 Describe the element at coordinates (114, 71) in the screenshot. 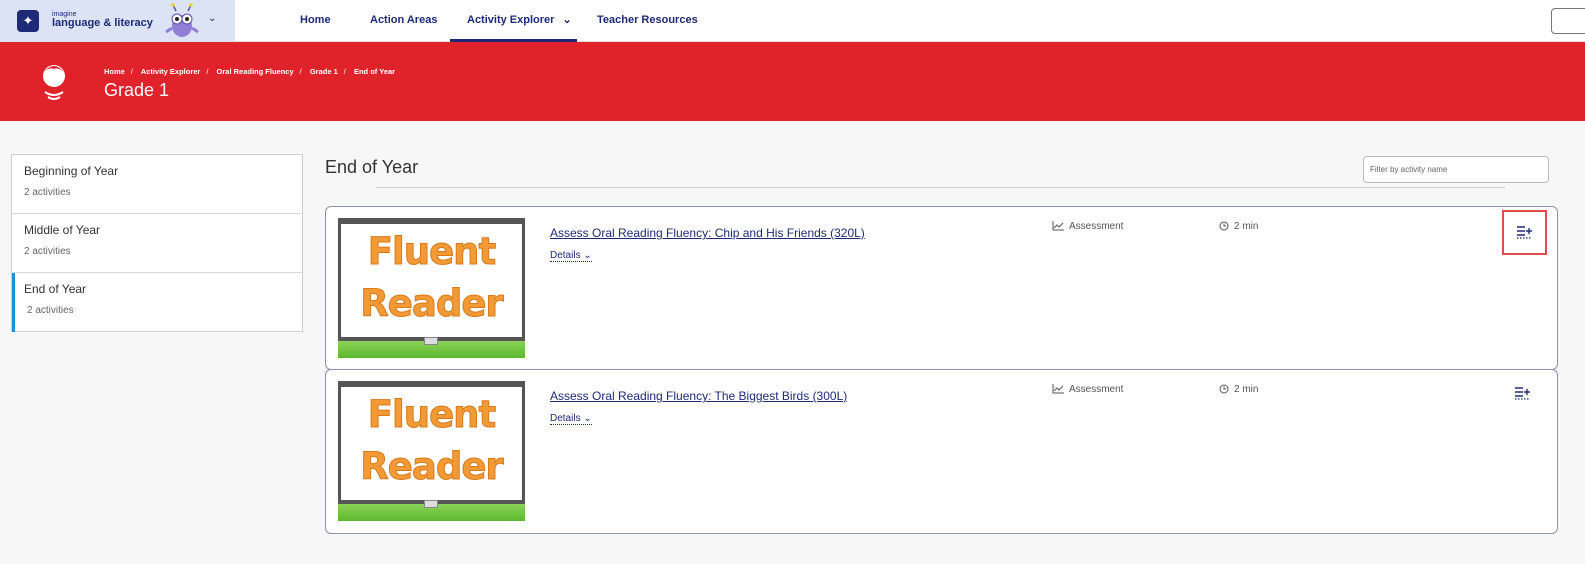

I see `breadcrumb-home: Home` at that location.